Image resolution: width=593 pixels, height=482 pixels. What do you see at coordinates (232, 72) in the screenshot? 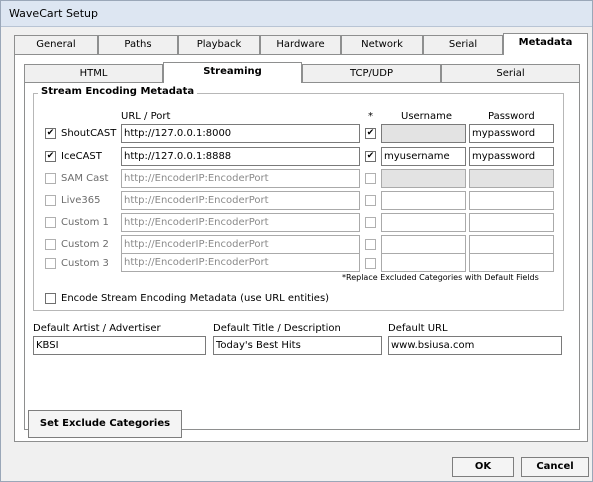
I see `subtab-streaming: Streaming` at bounding box center [232, 72].